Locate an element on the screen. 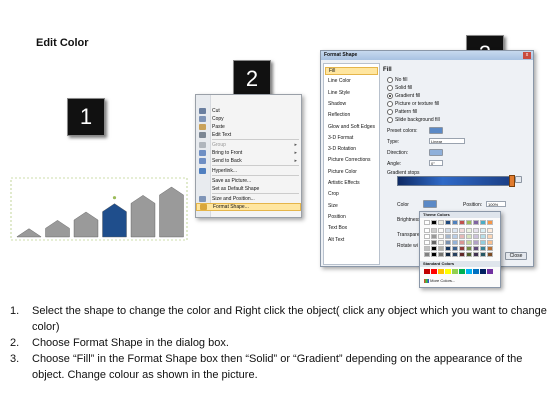 This screenshot has width=560, height=420. direction-button is located at coordinates (436, 152).